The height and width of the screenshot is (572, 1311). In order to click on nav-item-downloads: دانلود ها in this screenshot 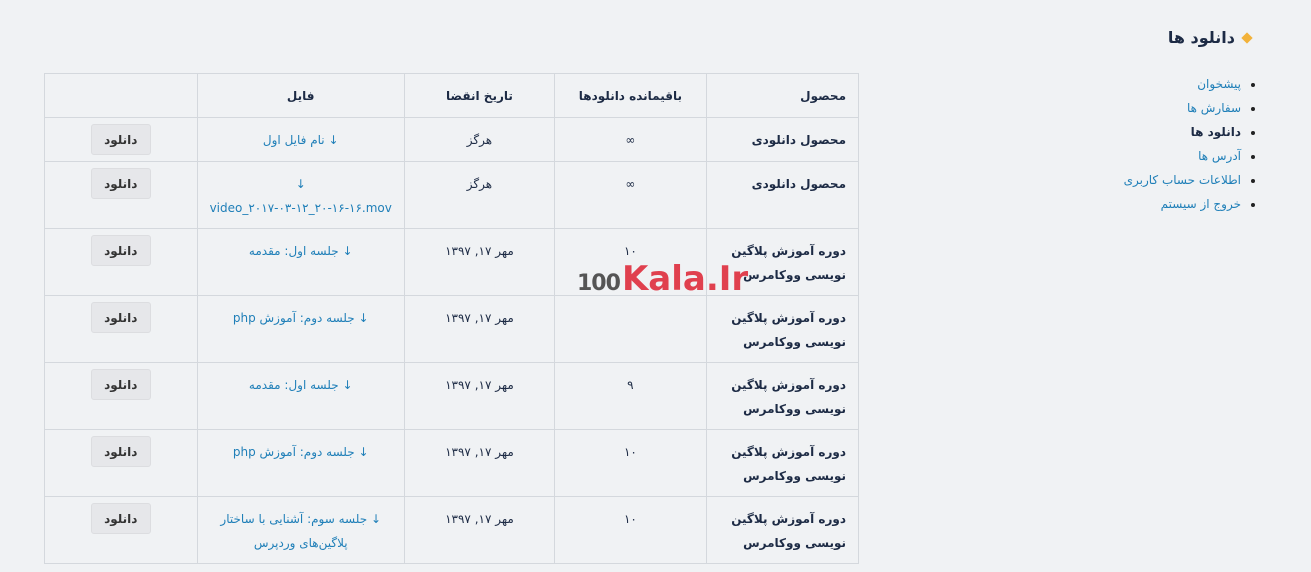, I will do `click(1182, 132)`.